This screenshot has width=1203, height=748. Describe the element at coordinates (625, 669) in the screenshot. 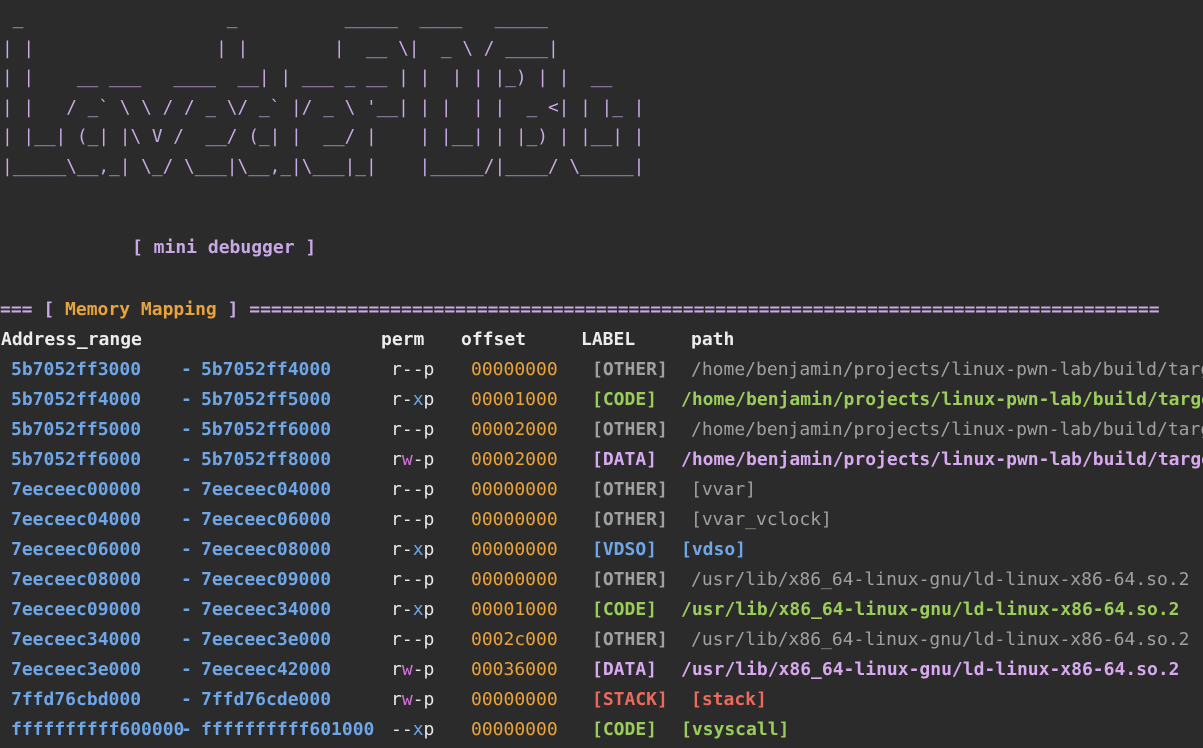

I see `region-label: [DATA]` at that location.